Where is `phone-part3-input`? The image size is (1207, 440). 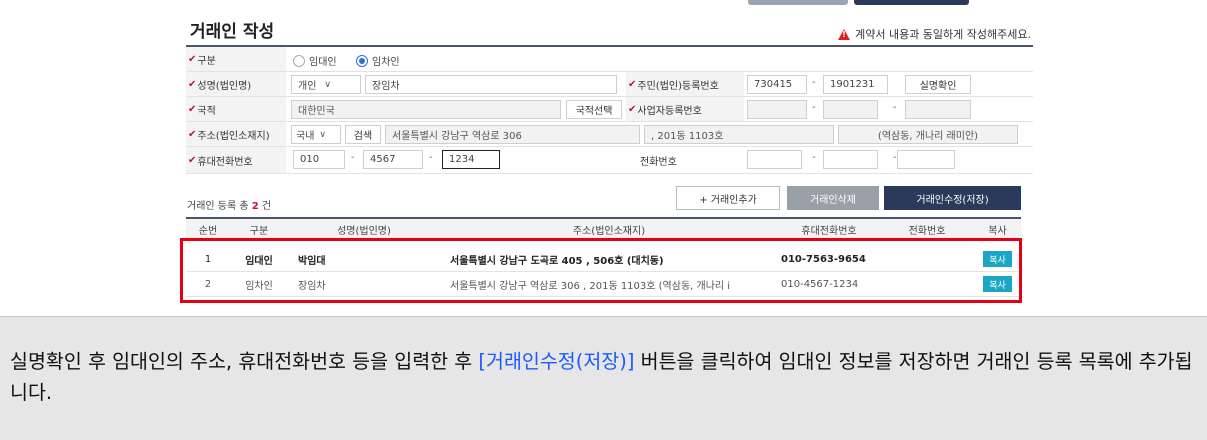 phone-part3-input is located at coordinates (926, 159).